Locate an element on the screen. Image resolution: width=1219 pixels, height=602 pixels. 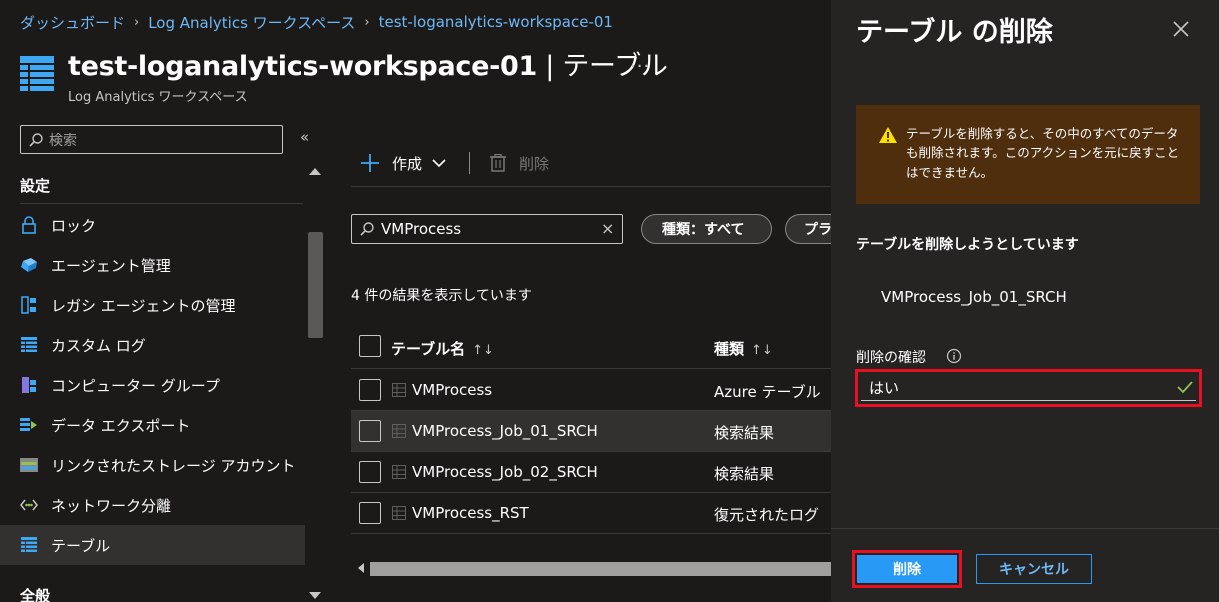
table-type-cell: Azure テーブル is located at coordinates (767, 392).